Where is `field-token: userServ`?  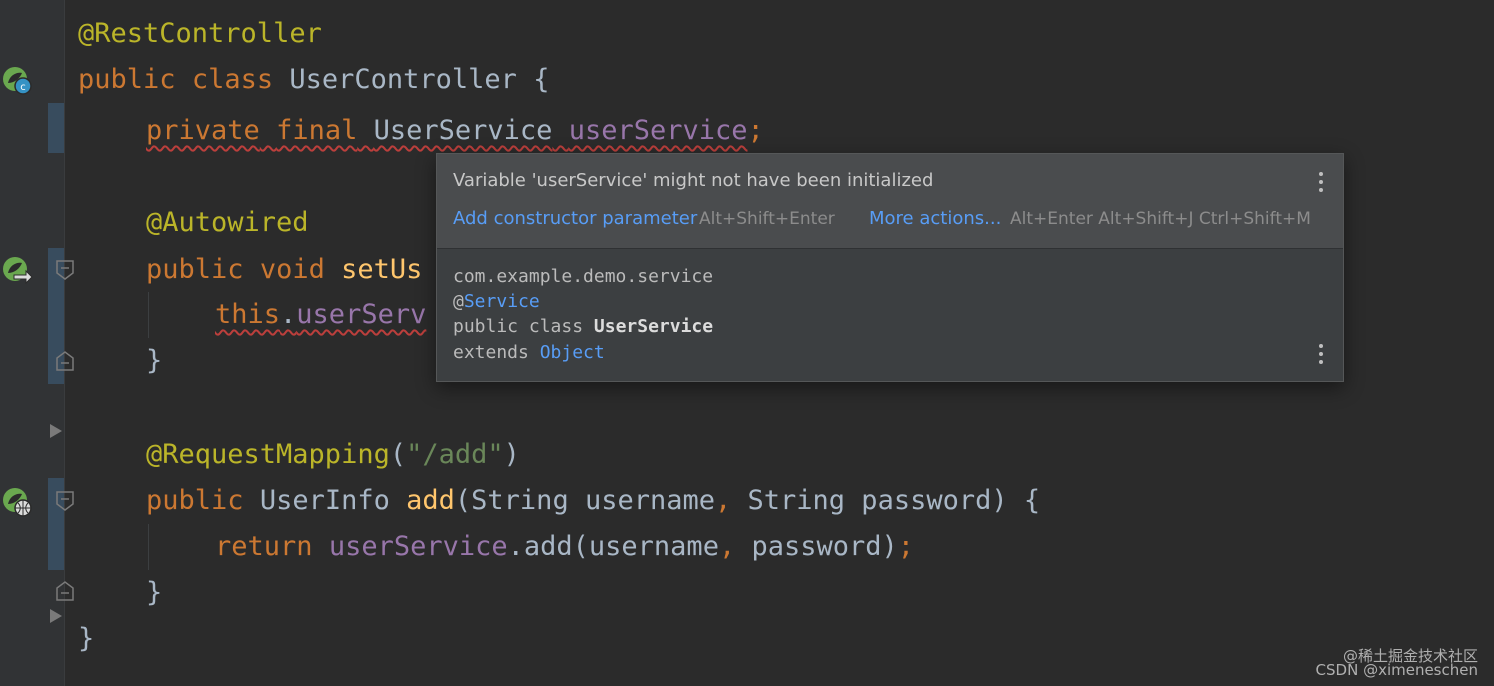 field-token: userServ is located at coordinates (361, 314).